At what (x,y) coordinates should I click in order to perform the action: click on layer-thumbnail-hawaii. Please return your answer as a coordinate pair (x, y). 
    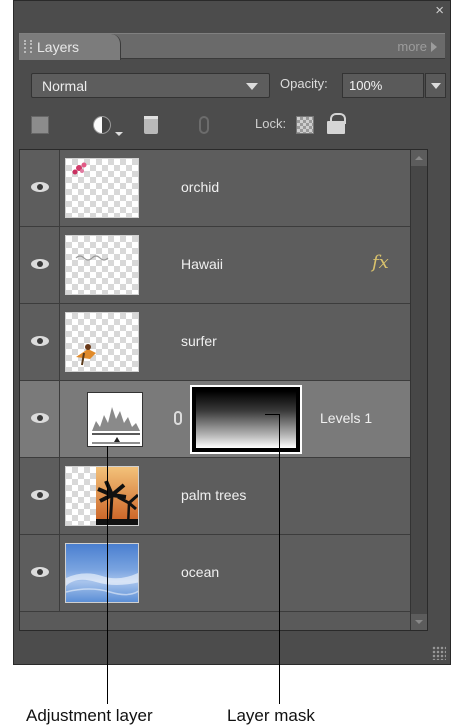
    Looking at the image, I should click on (102, 265).